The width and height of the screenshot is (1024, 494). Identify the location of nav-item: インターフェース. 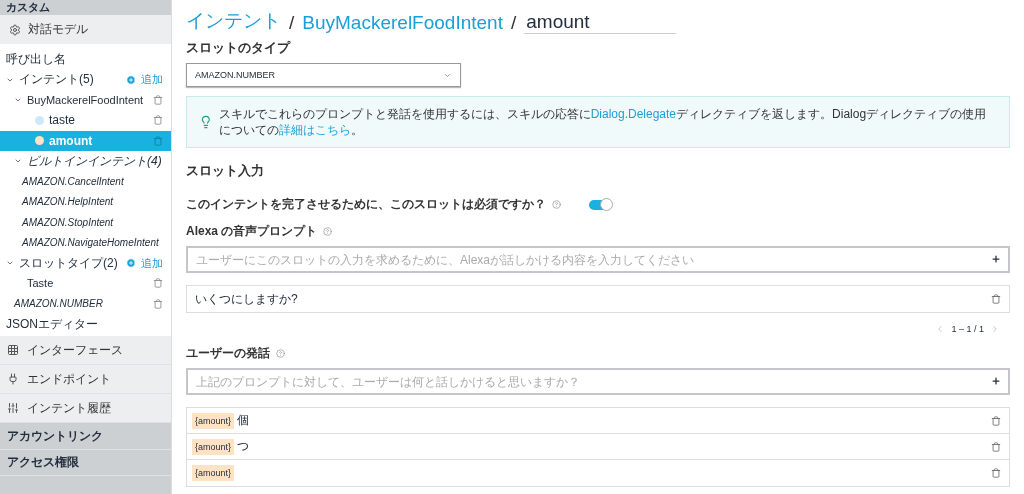
(85, 351).